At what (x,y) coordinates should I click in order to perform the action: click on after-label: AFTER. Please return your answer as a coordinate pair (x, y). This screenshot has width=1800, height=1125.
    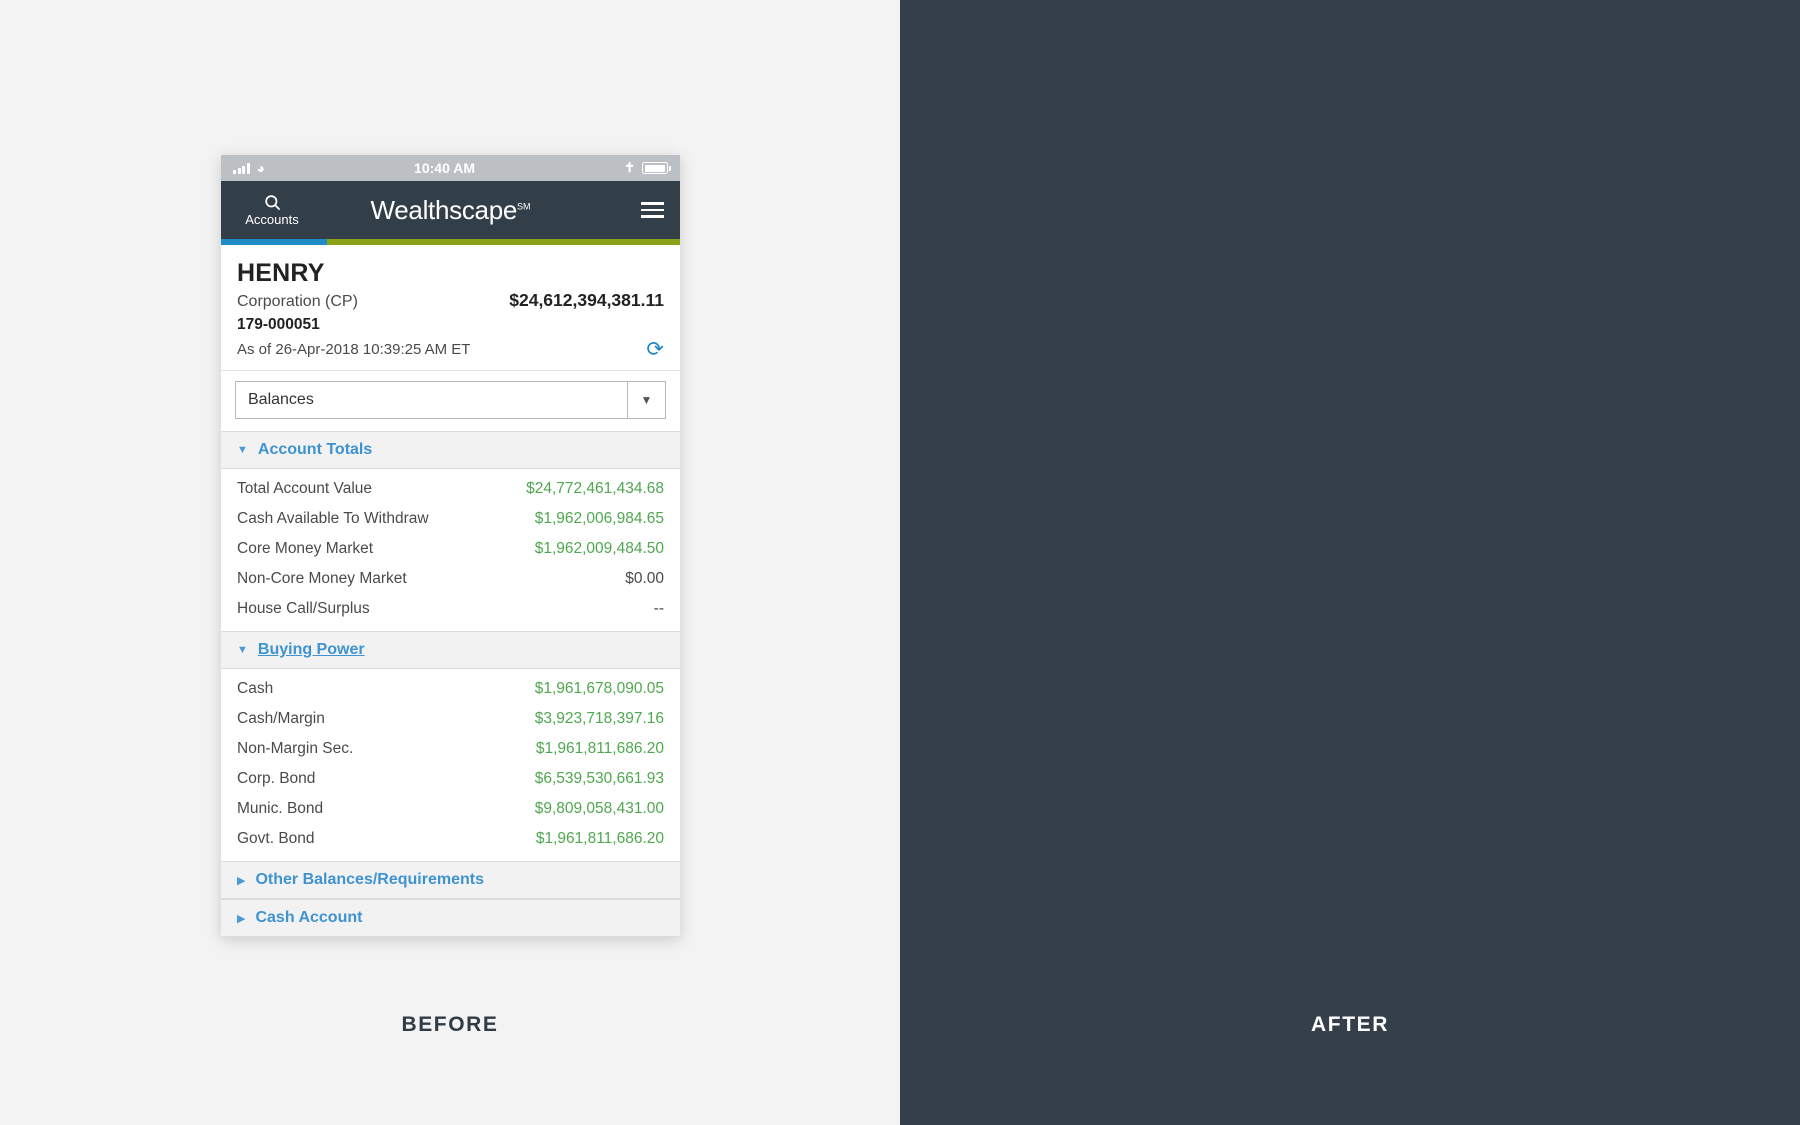
    Looking at the image, I should click on (1350, 1024).